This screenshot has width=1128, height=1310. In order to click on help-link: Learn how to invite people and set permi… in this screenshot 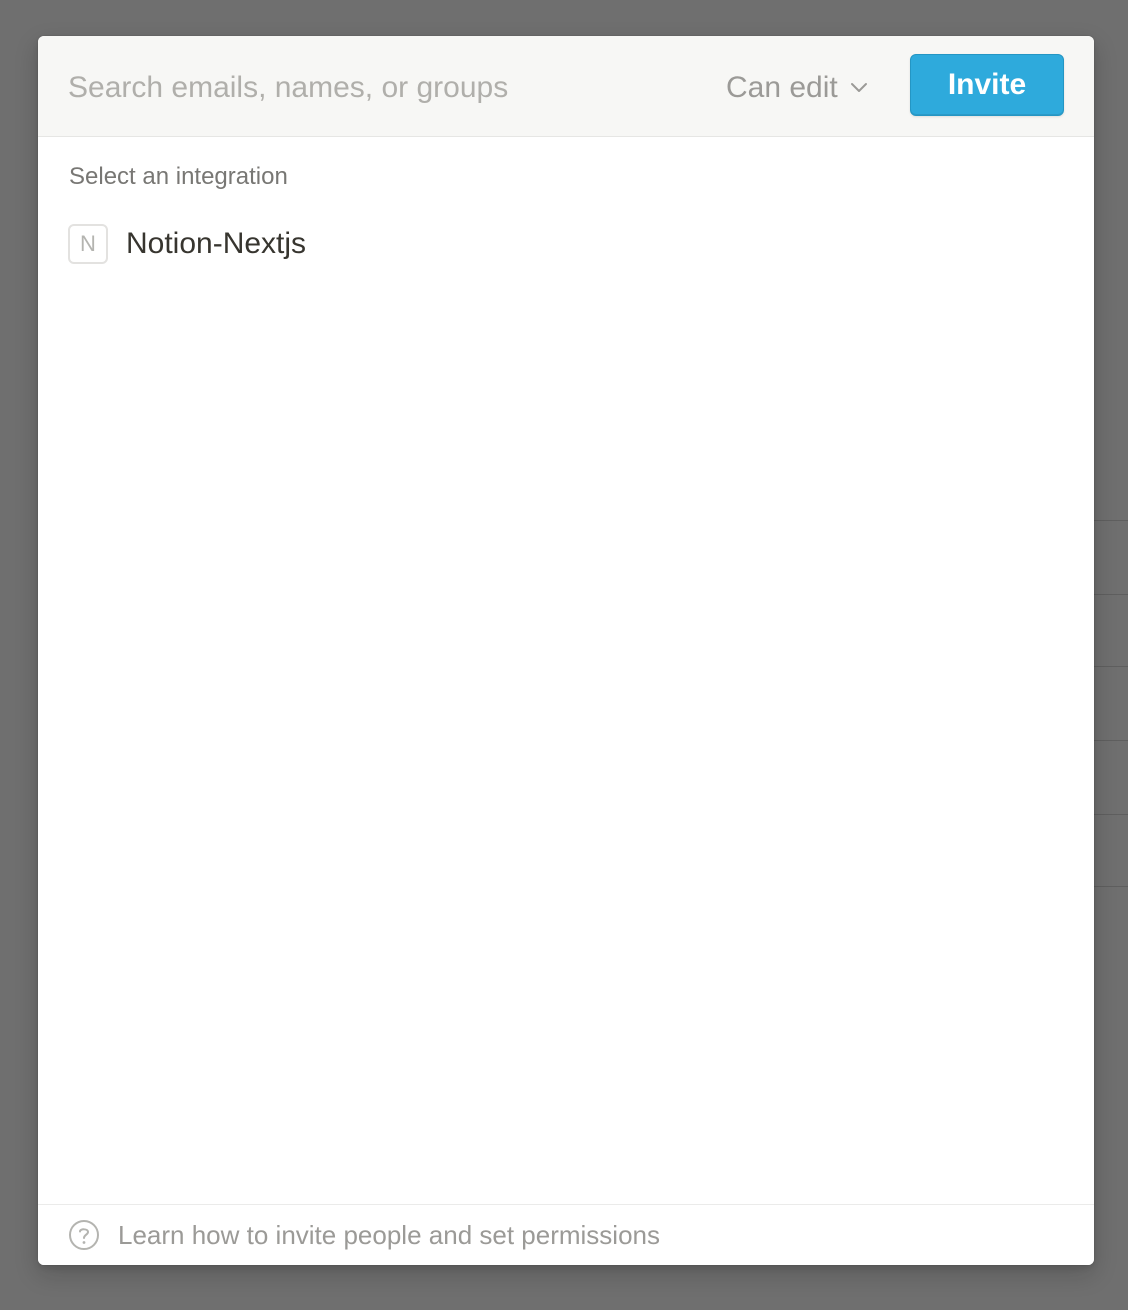, I will do `click(566, 1234)`.